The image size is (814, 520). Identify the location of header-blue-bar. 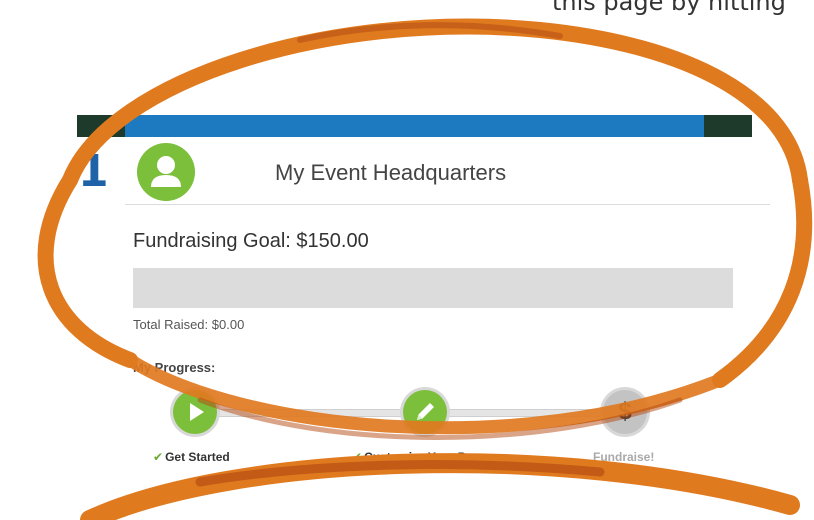
(414, 126).